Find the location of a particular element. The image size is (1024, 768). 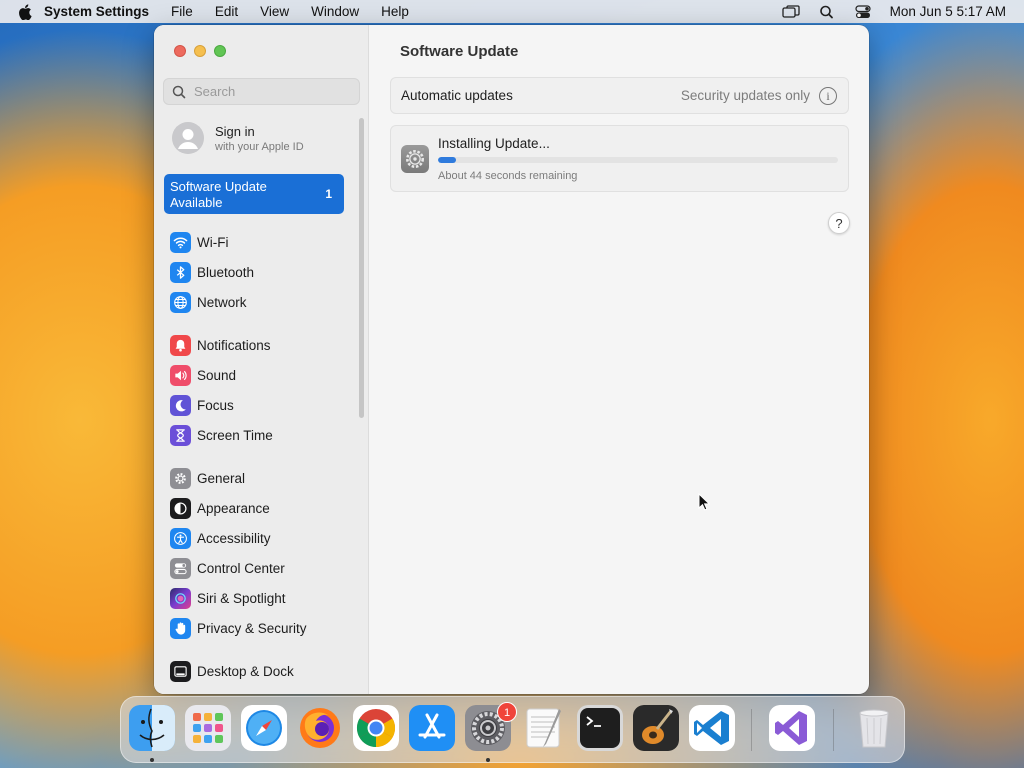

sidebar-item-label: Wi-Fi is located at coordinates (213, 242).